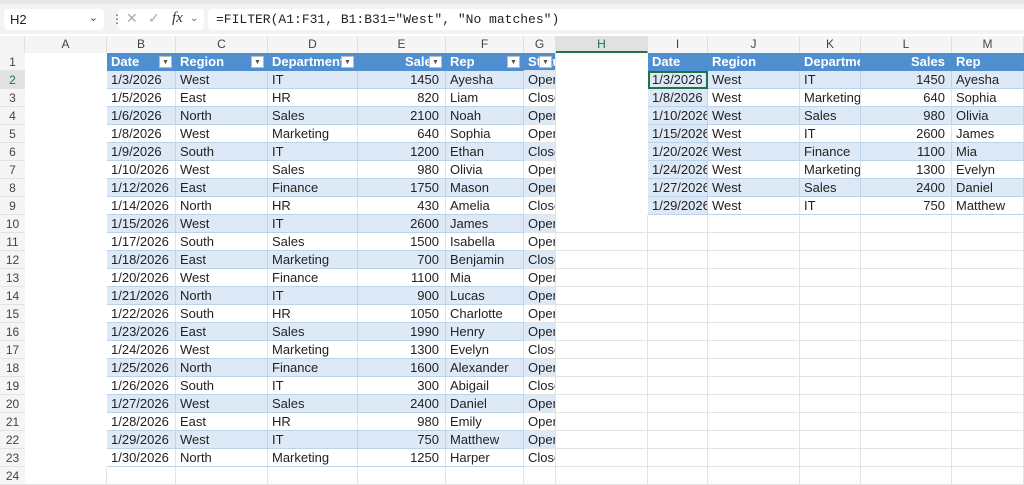 Image resolution: width=1024 pixels, height=485 pixels. Describe the element at coordinates (678, 116) in the screenshot. I see `table-cell: 1/10/2026` at that location.